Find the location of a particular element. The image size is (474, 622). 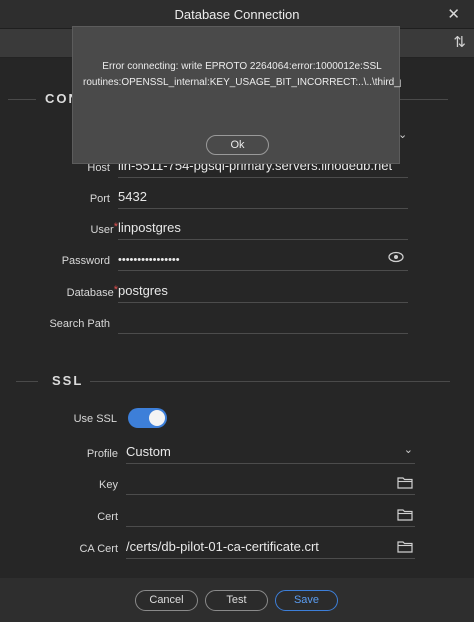

port-label-row: Port is located at coordinates (55, 201).